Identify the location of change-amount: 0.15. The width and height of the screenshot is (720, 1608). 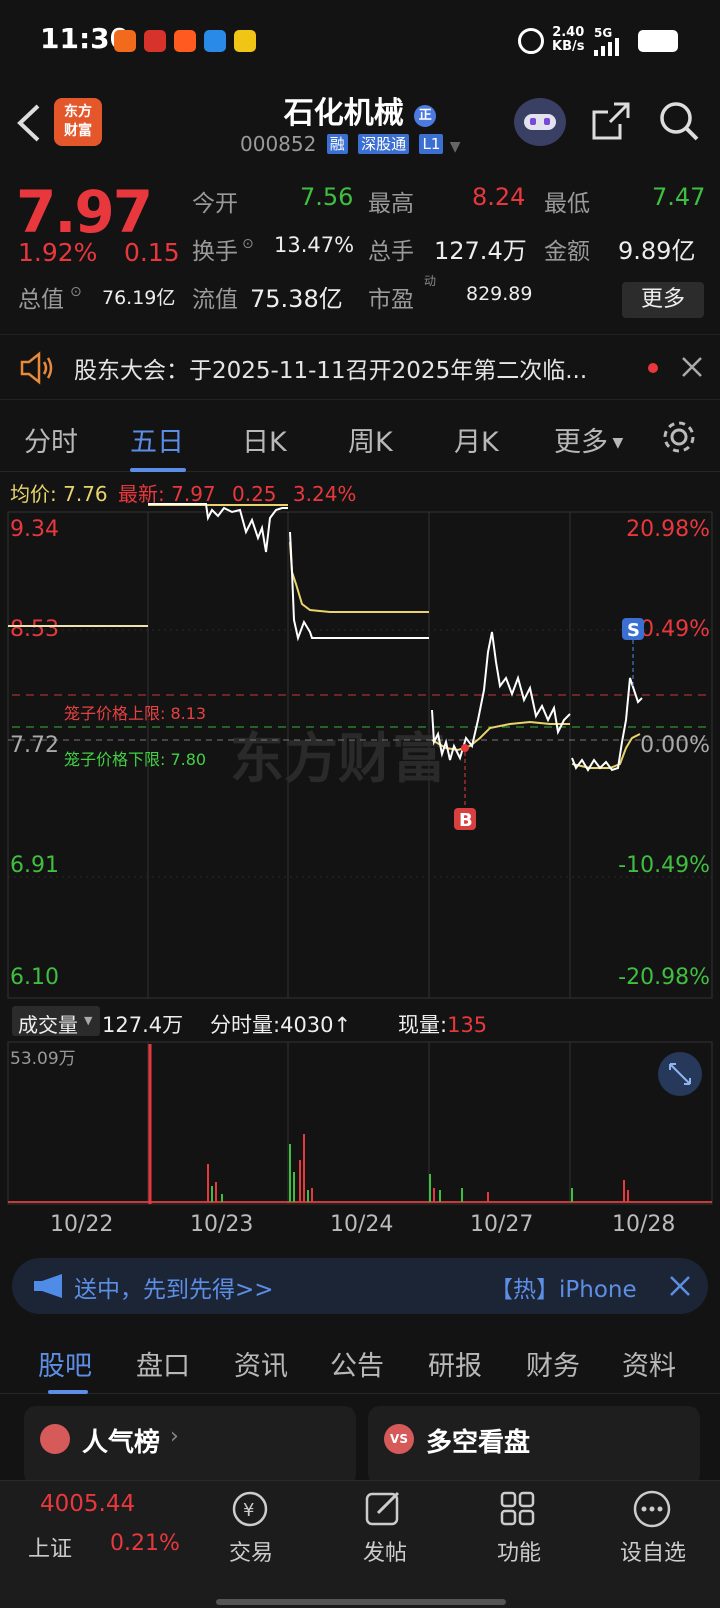
(152, 252).